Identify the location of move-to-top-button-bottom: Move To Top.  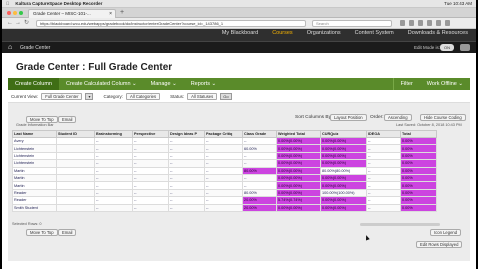
(42, 232).